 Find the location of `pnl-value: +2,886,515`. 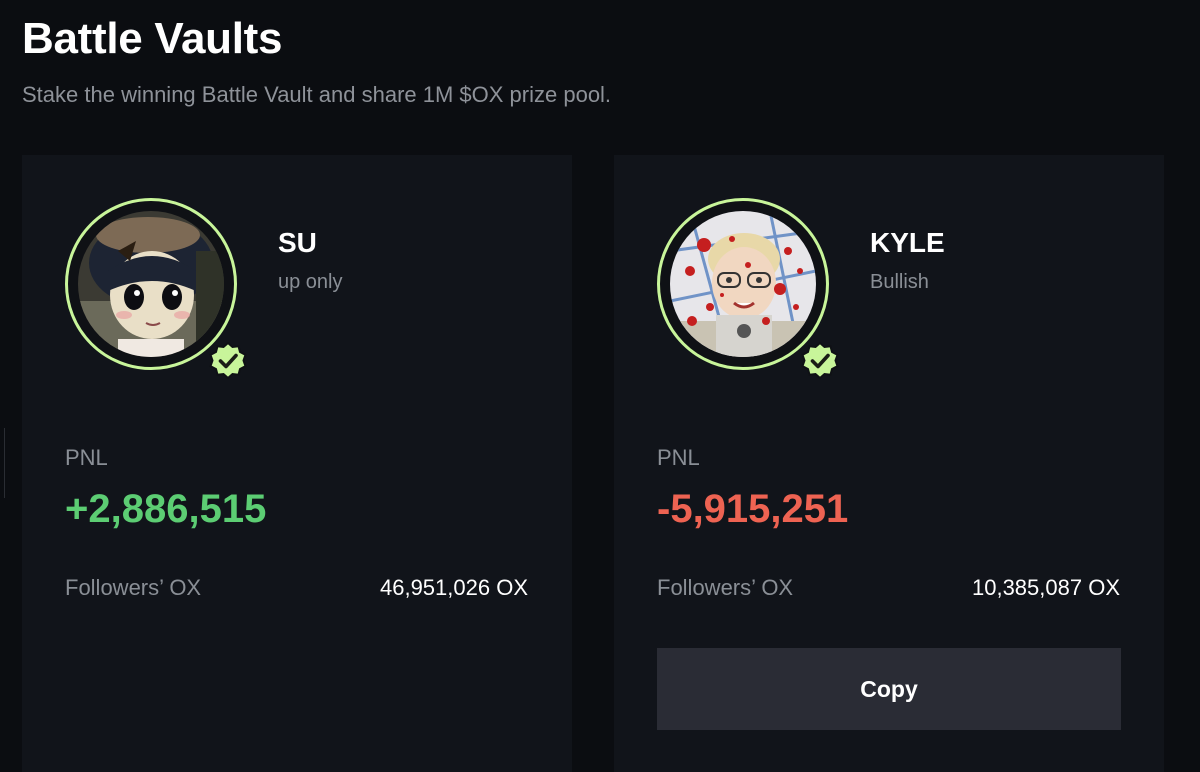

pnl-value: +2,886,515 is located at coordinates (166, 509).